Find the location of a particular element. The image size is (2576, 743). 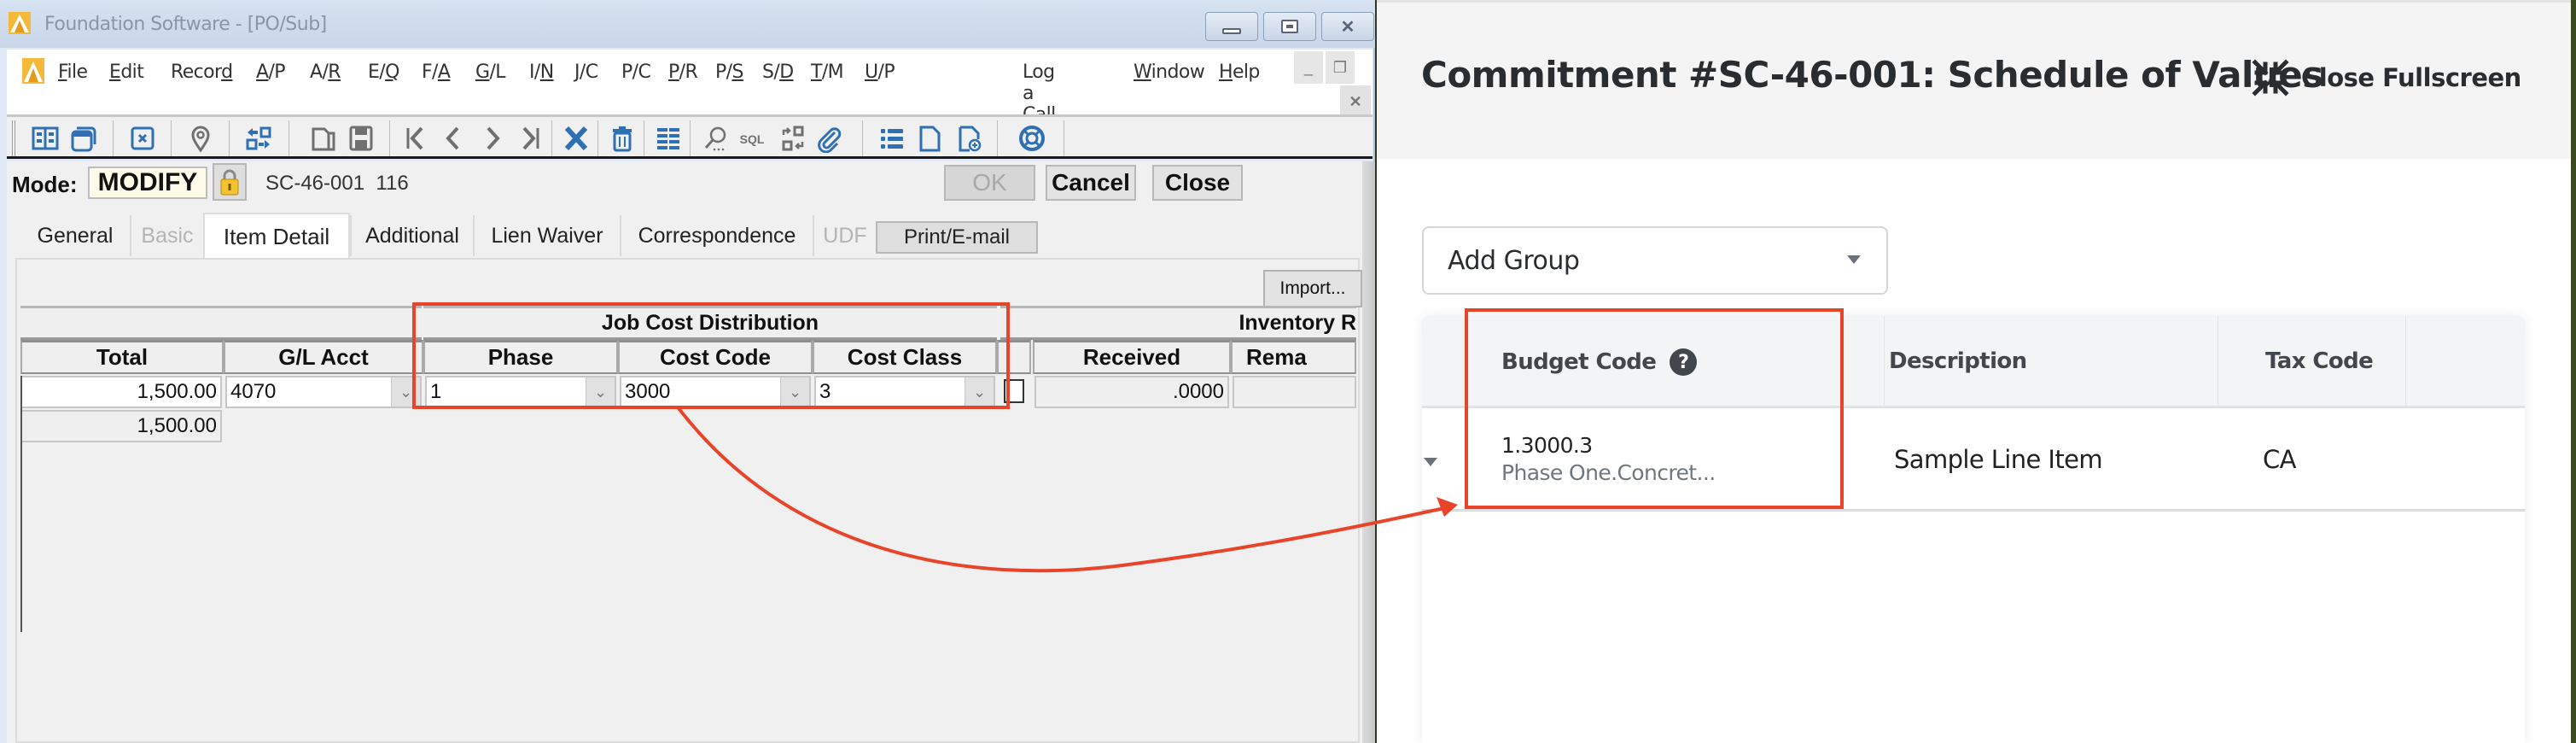

ok-button: OK is located at coordinates (989, 183).